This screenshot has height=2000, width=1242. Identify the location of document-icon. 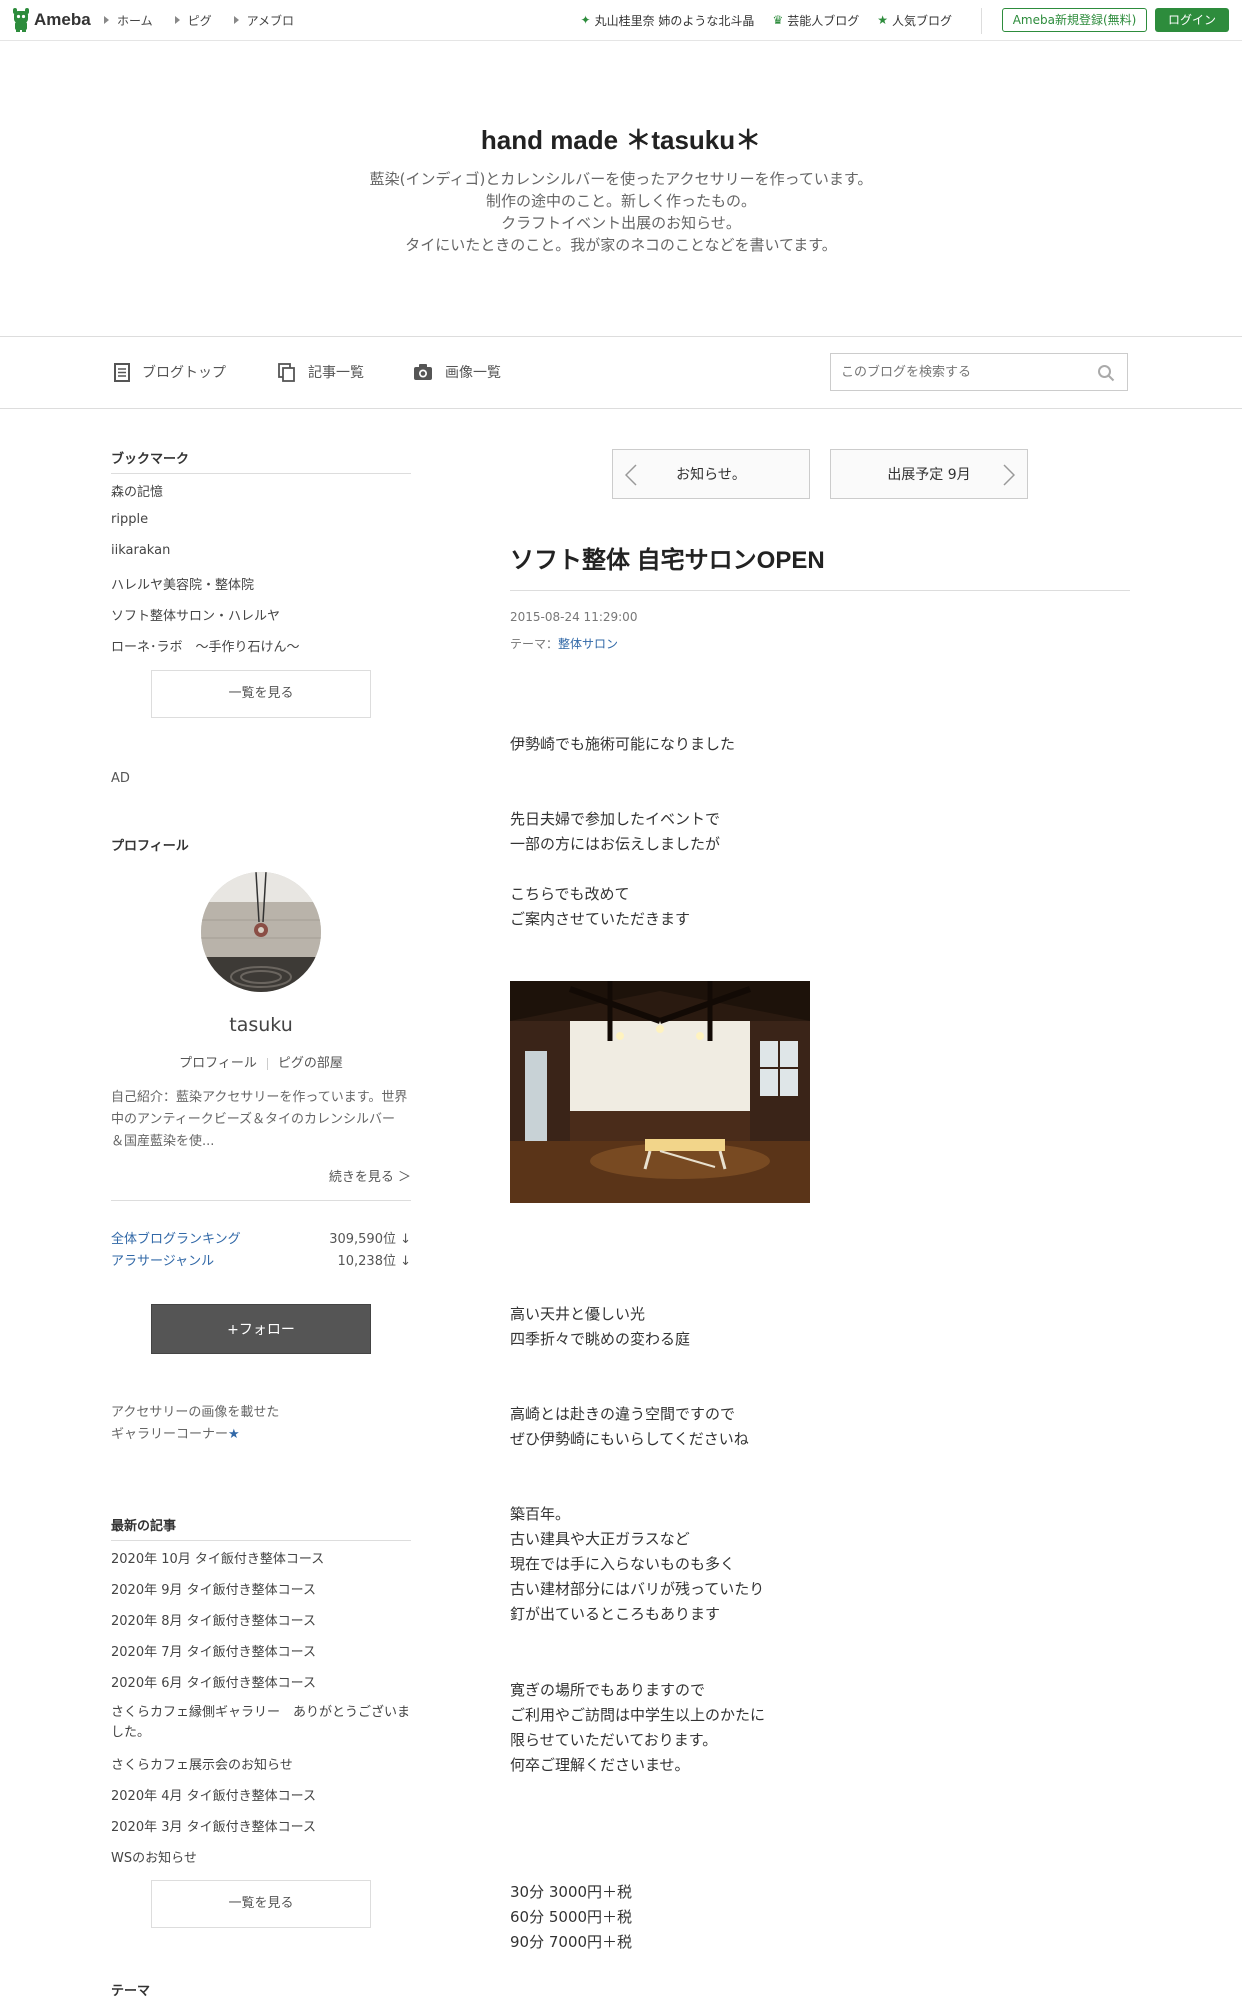
(122, 372).